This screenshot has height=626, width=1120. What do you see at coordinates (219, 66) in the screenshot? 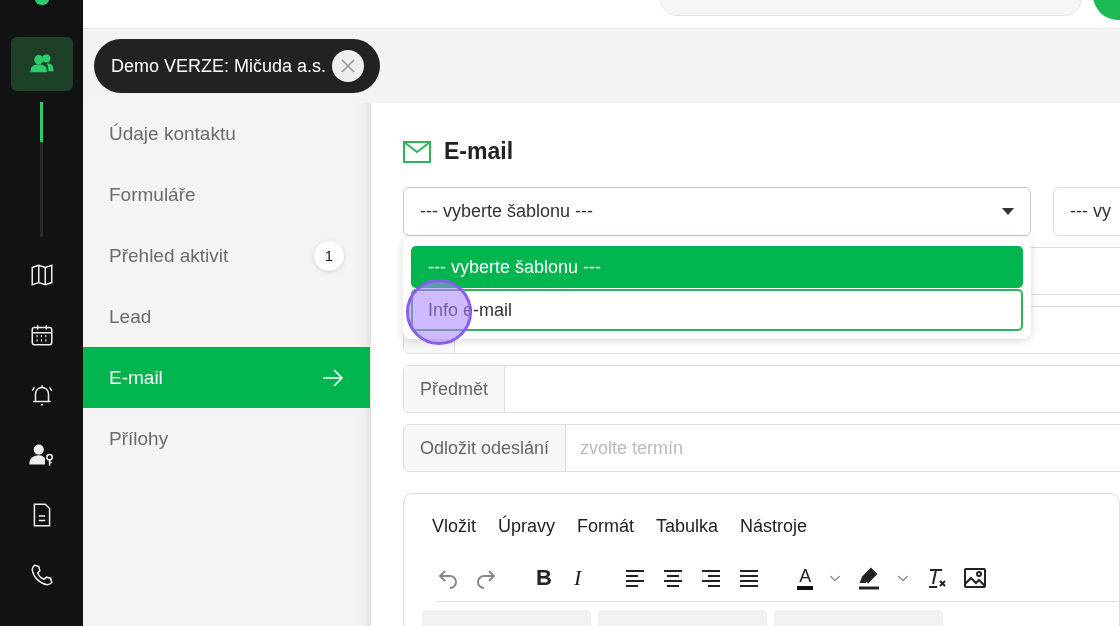
I see `tag-label: Demo VERZE: Mičuda a.s.` at bounding box center [219, 66].